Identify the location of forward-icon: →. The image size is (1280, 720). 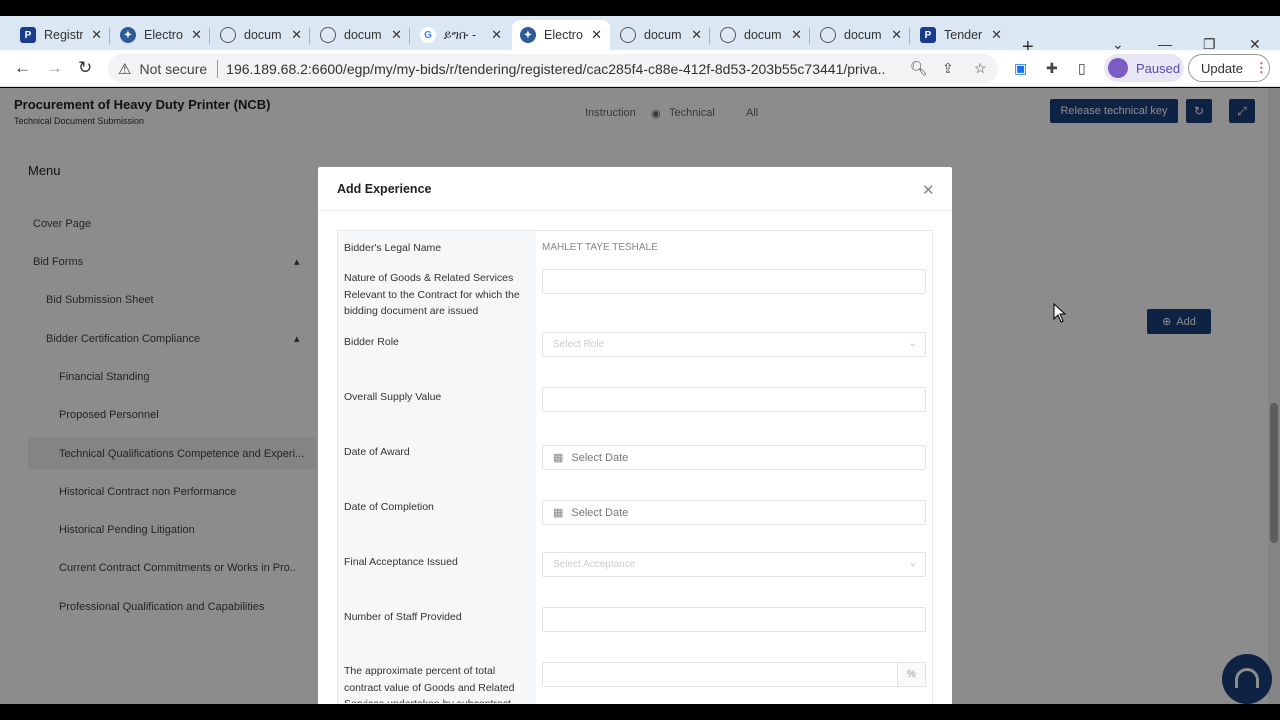
(54, 68).